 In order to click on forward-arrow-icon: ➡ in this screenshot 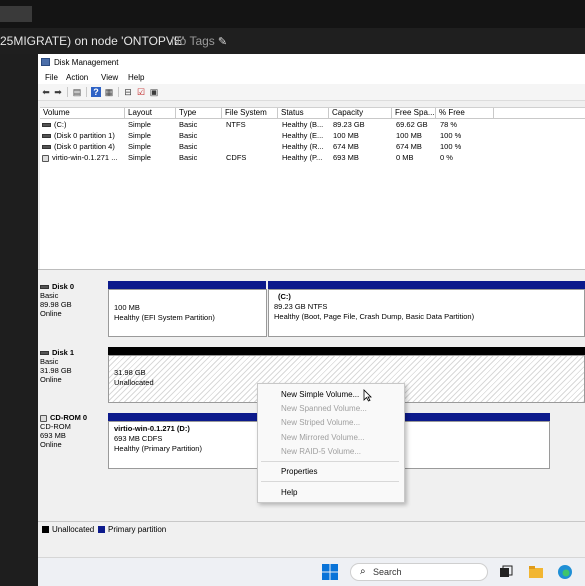, I will do `click(58, 92)`.